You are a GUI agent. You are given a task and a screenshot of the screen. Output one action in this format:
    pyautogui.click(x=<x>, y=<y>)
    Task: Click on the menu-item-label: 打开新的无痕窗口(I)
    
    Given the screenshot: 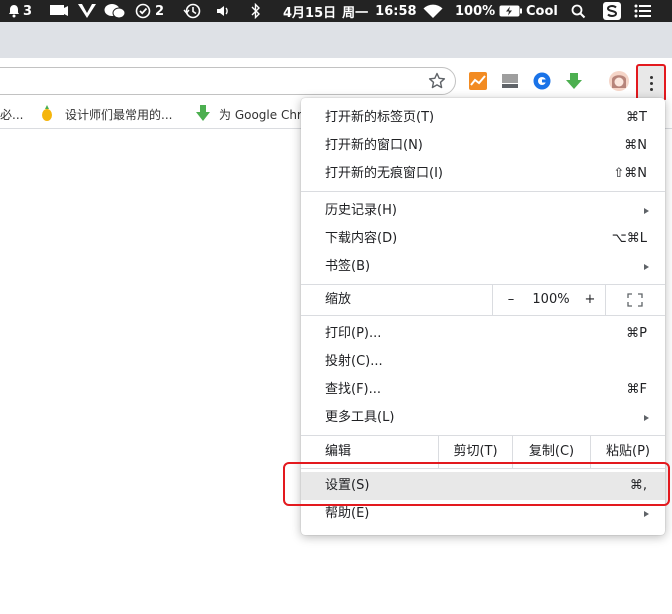 What is the action you would take?
    pyautogui.click(x=384, y=173)
    